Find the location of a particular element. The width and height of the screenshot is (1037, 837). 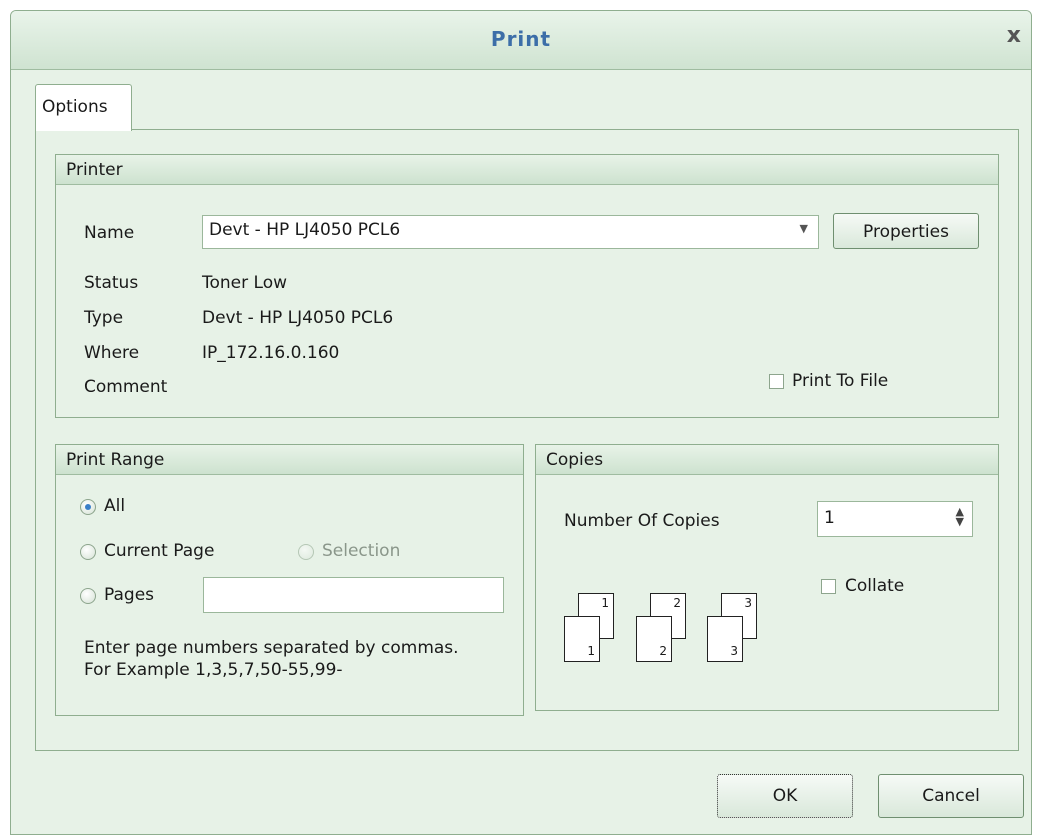

selection-radio is located at coordinates (306, 552).